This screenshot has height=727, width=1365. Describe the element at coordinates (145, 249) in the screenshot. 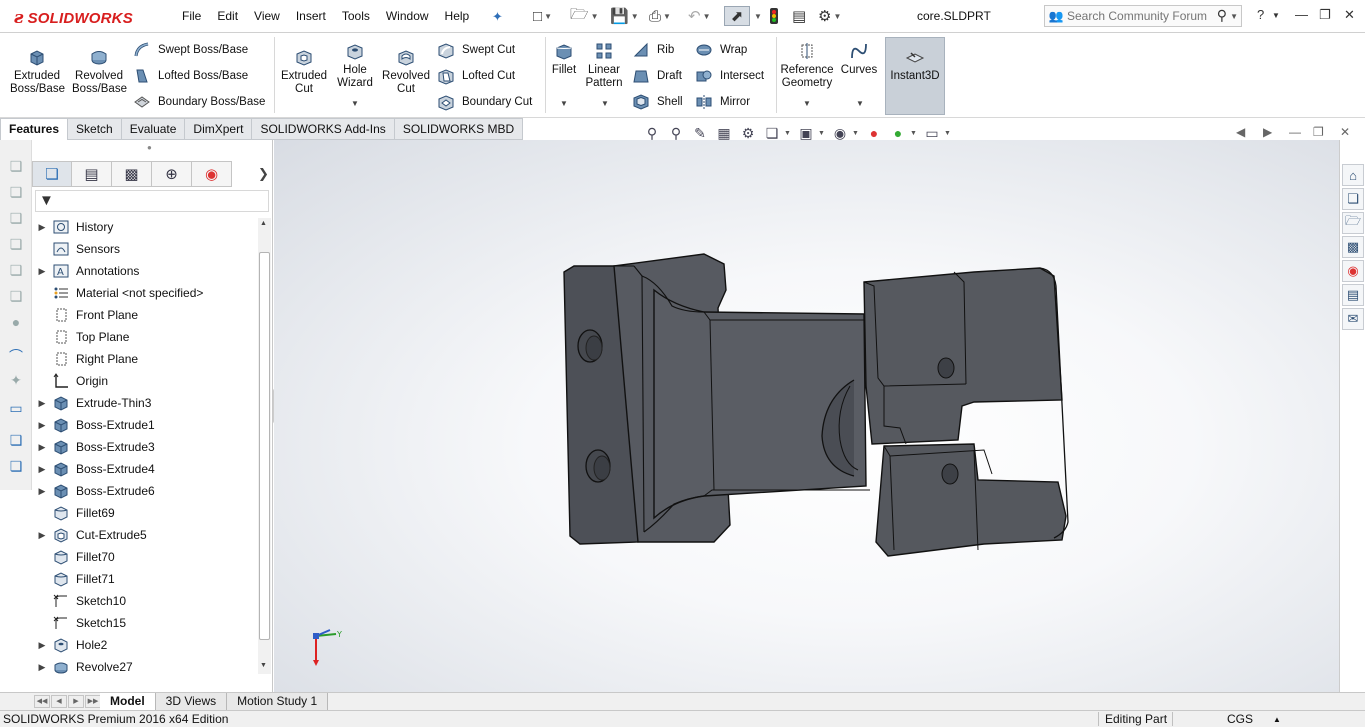

I see `tree-item-sensors: Sensors` at that location.